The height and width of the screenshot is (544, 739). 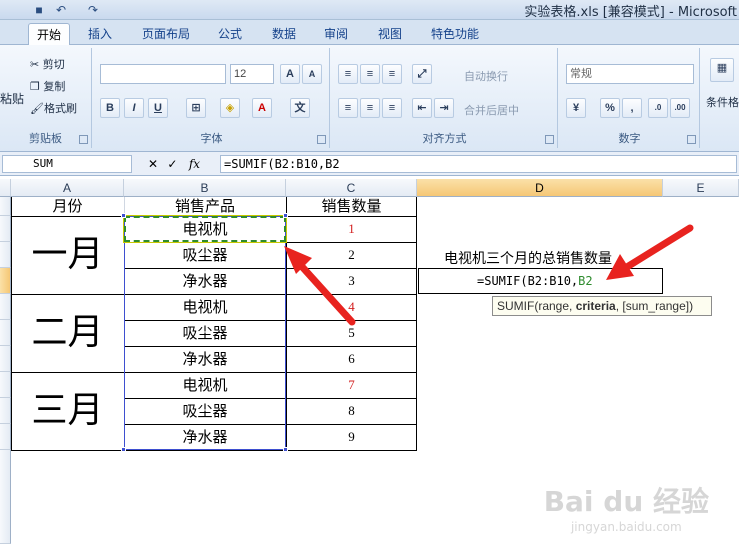 I want to click on tab-data: 数据, so click(x=284, y=34).